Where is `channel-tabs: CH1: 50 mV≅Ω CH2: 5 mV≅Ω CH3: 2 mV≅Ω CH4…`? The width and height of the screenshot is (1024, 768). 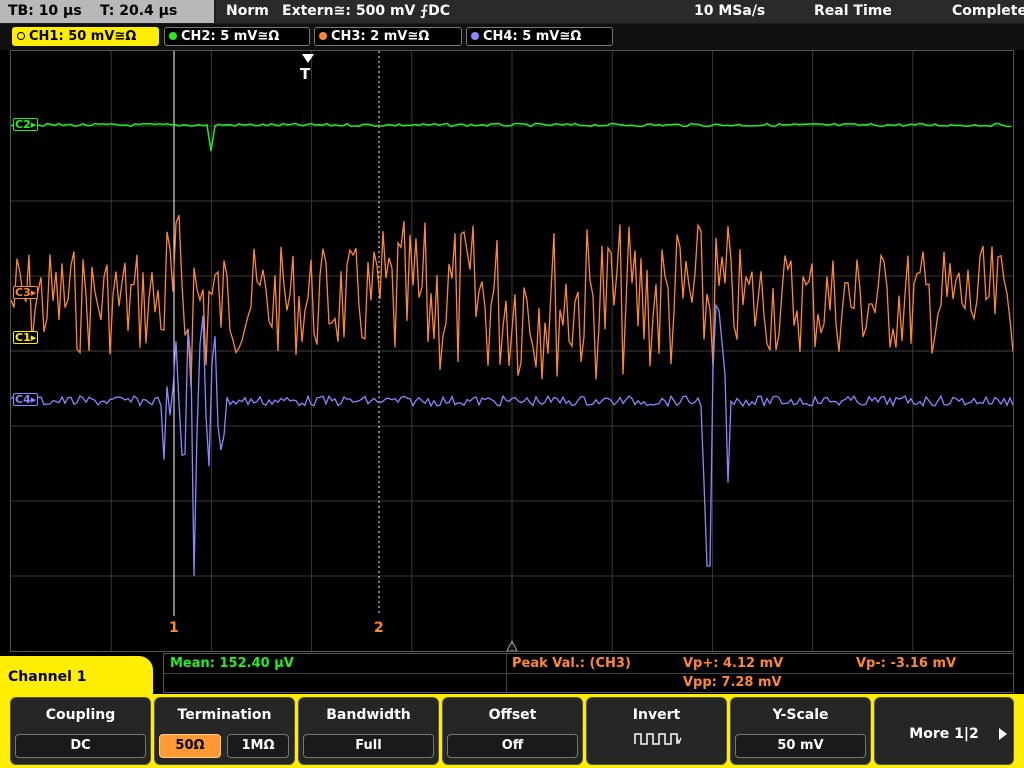
channel-tabs: CH1: 50 mV≅Ω CH2: 5 mV≅Ω CH3: 2 mV≅Ω CH4… is located at coordinates (512, 37).